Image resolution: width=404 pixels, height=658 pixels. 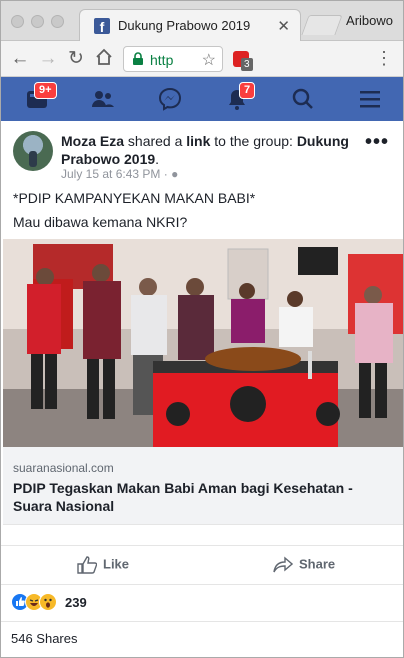 What do you see at coordinates (384, 58) in the screenshot?
I see `browser-menu-icon: ⋮` at bounding box center [384, 58].